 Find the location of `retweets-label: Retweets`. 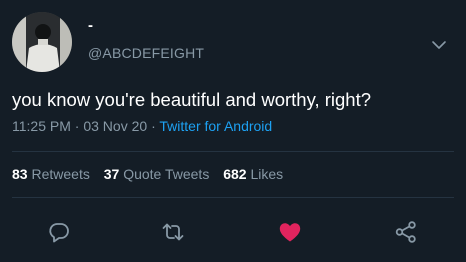

retweets-label: Retweets is located at coordinates (60, 174).